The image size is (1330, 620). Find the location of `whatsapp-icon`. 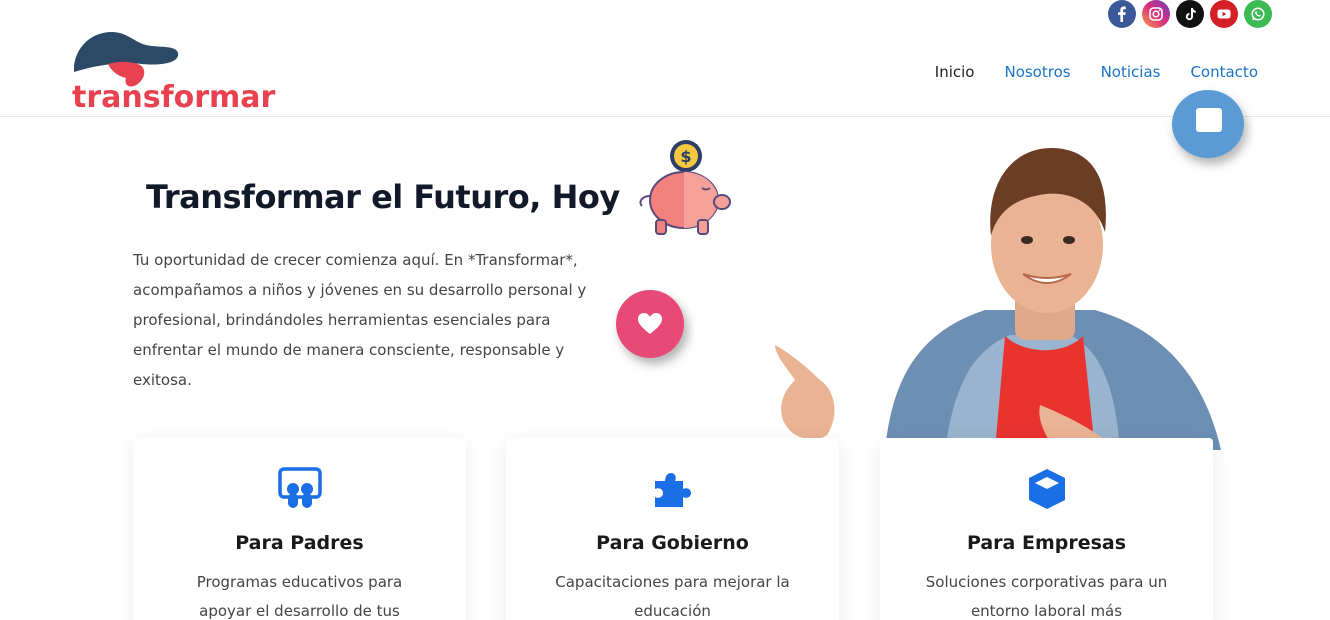

whatsapp-icon is located at coordinates (1258, 14).